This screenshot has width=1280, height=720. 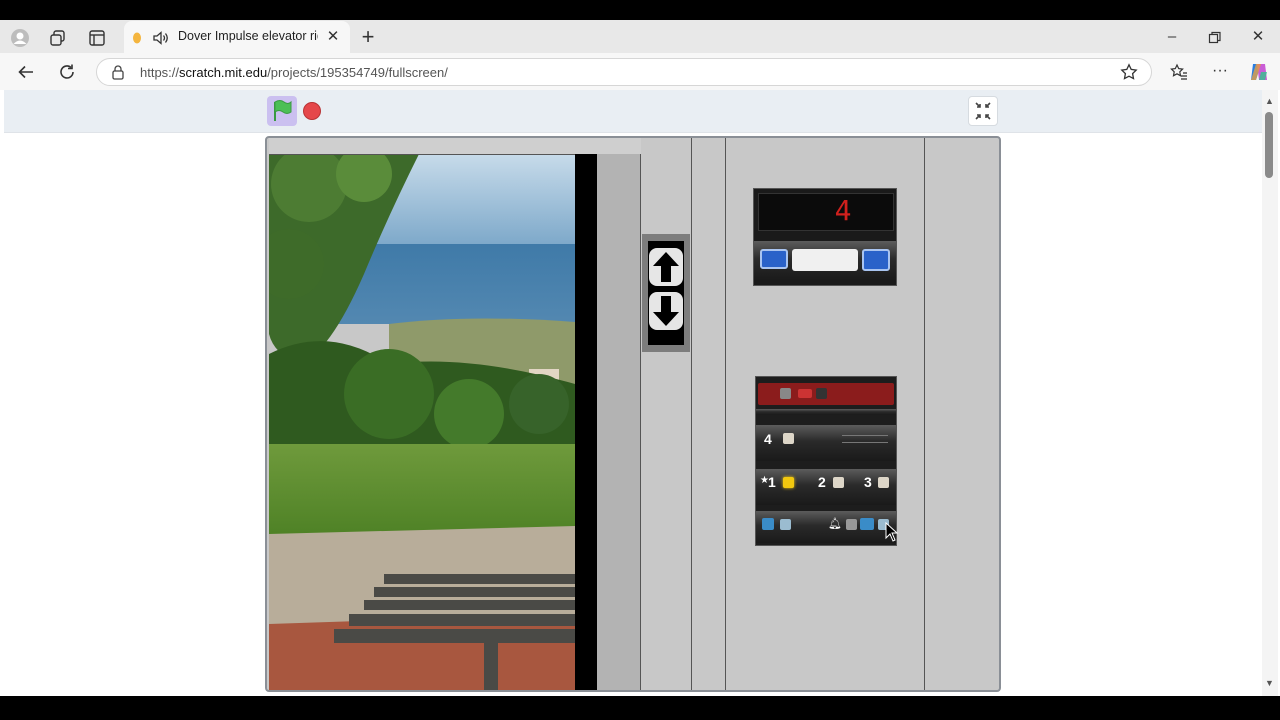 I want to click on direction-lantern, so click(x=666, y=293).